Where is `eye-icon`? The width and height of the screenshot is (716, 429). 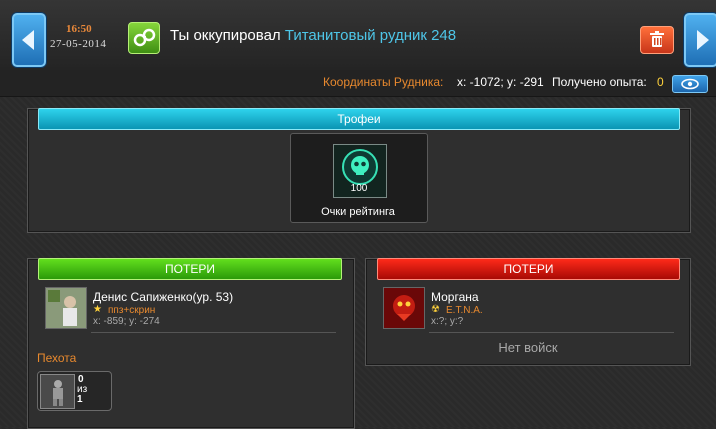
eye-icon is located at coordinates (690, 84).